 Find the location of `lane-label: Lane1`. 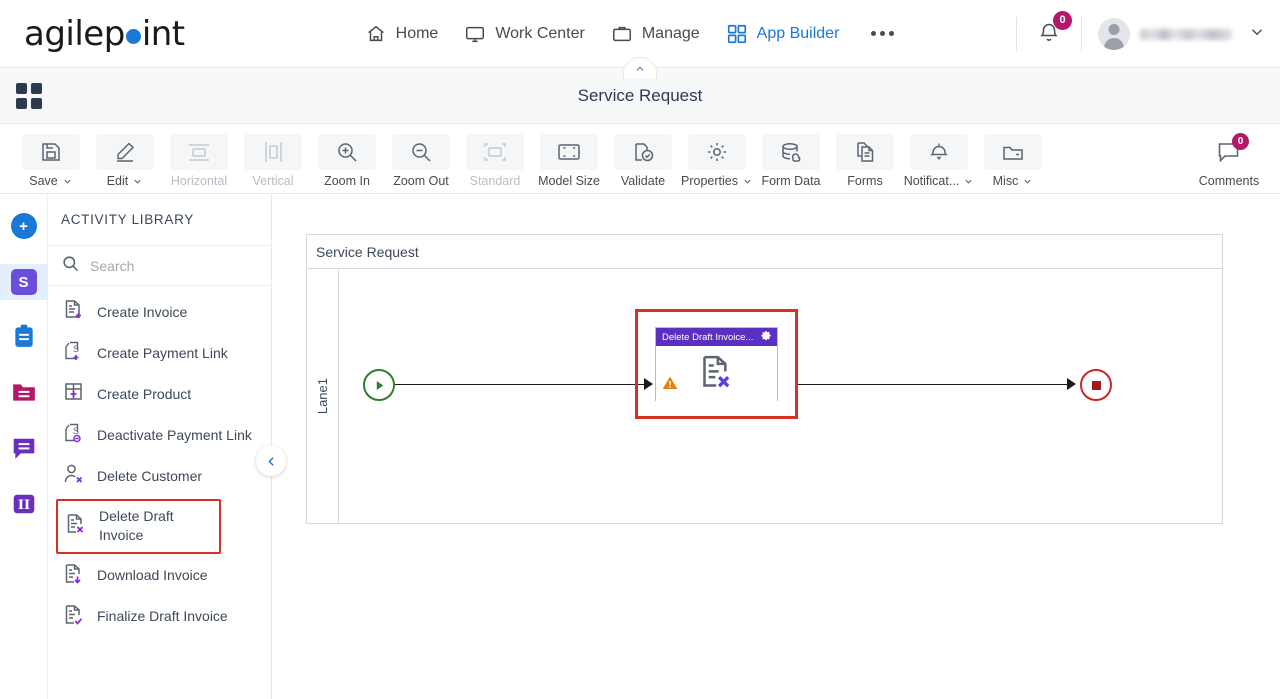

lane-label: Lane1 is located at coordinates (323, 396).